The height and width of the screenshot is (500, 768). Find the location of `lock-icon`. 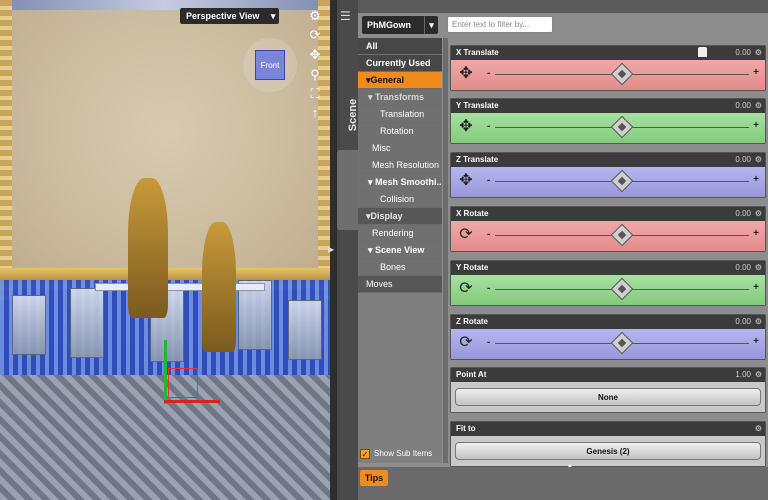

lock-icon is located at coordinates (702, 52).